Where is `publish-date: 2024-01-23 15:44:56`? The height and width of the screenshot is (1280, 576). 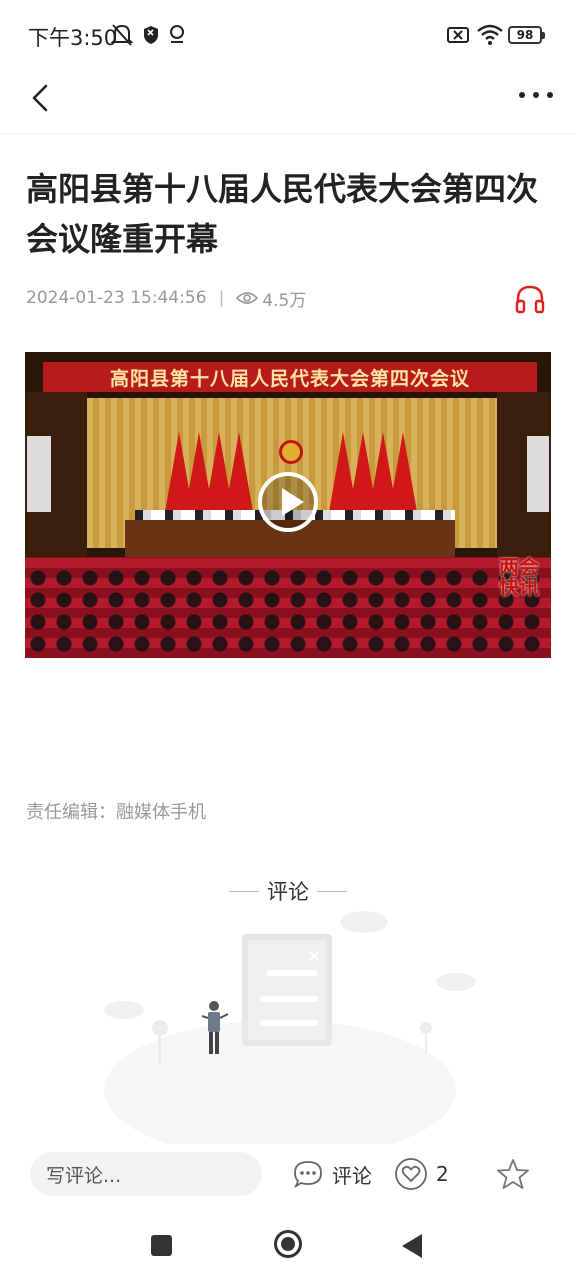
publish-date: 2024-01-23 15:44:56 is located at coordinates (116, 298).